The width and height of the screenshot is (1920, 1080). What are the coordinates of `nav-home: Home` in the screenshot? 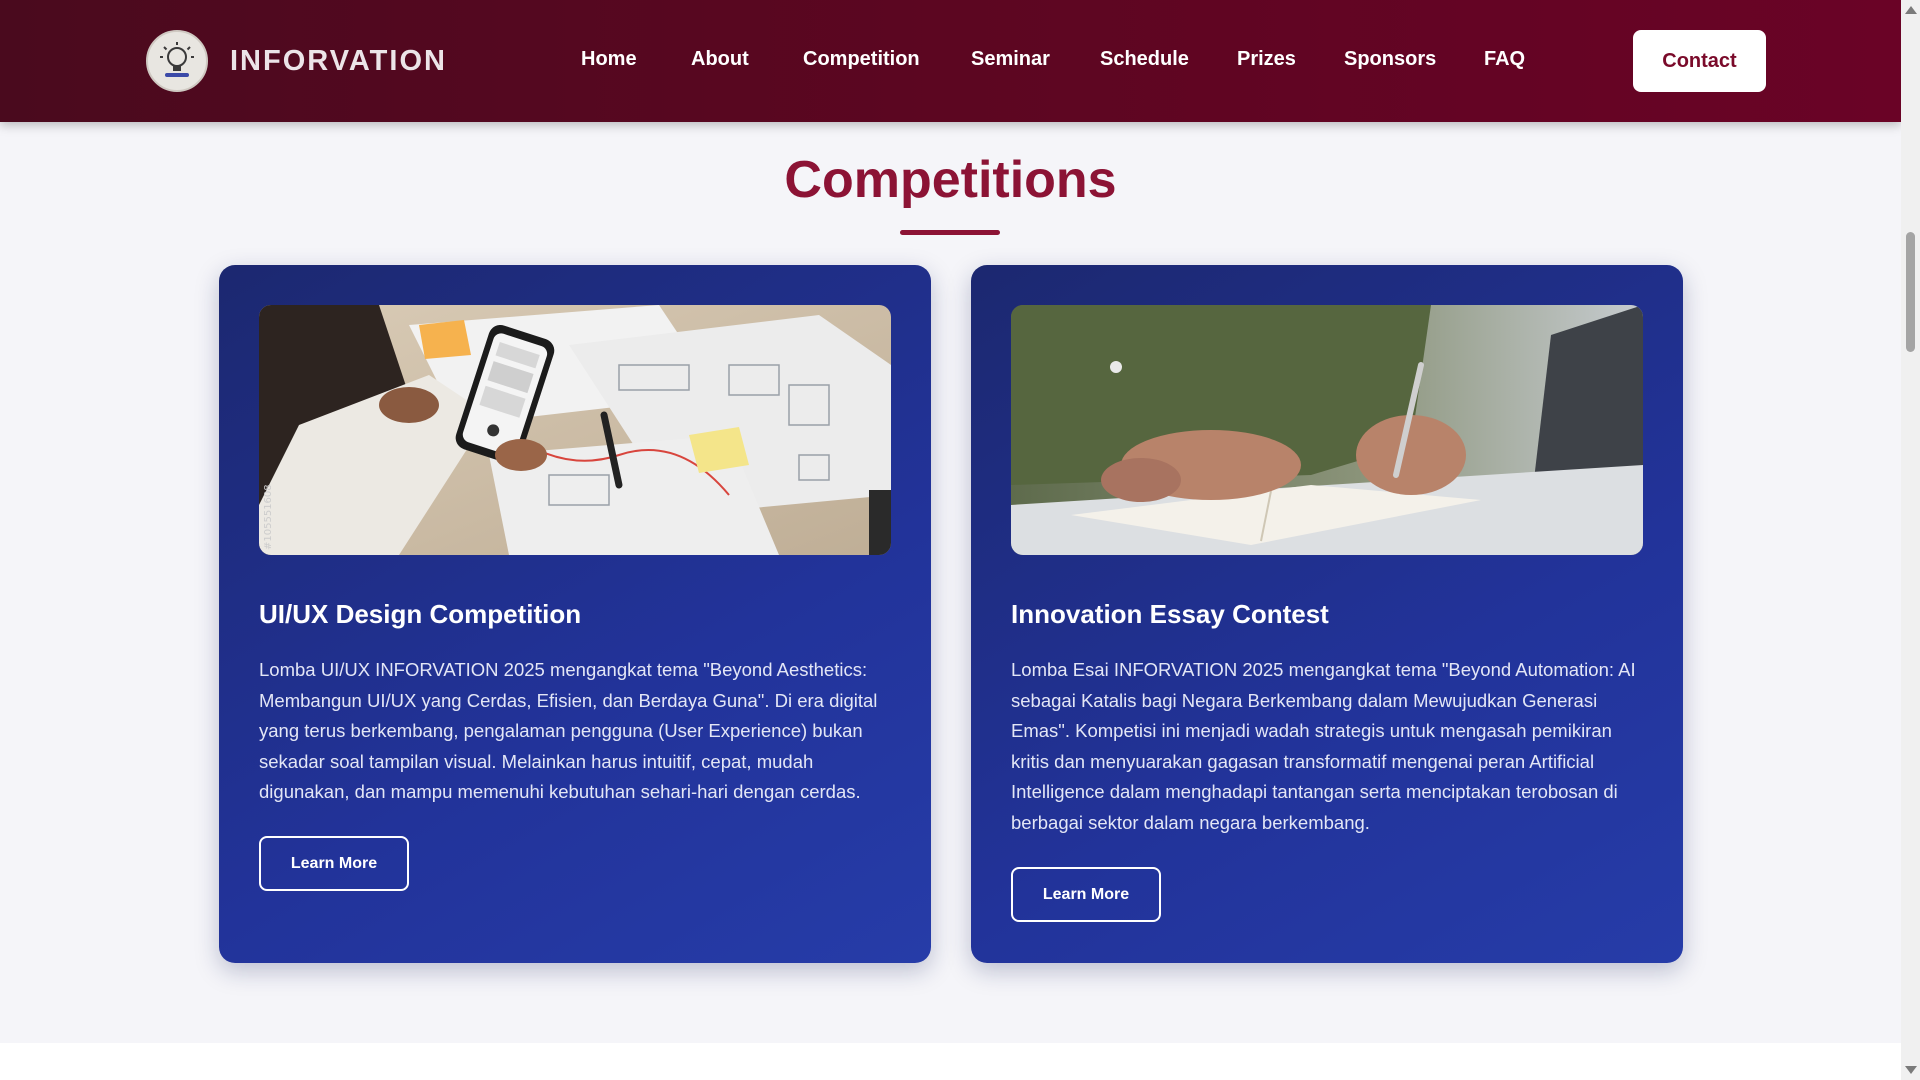 It's located at (609, 59).